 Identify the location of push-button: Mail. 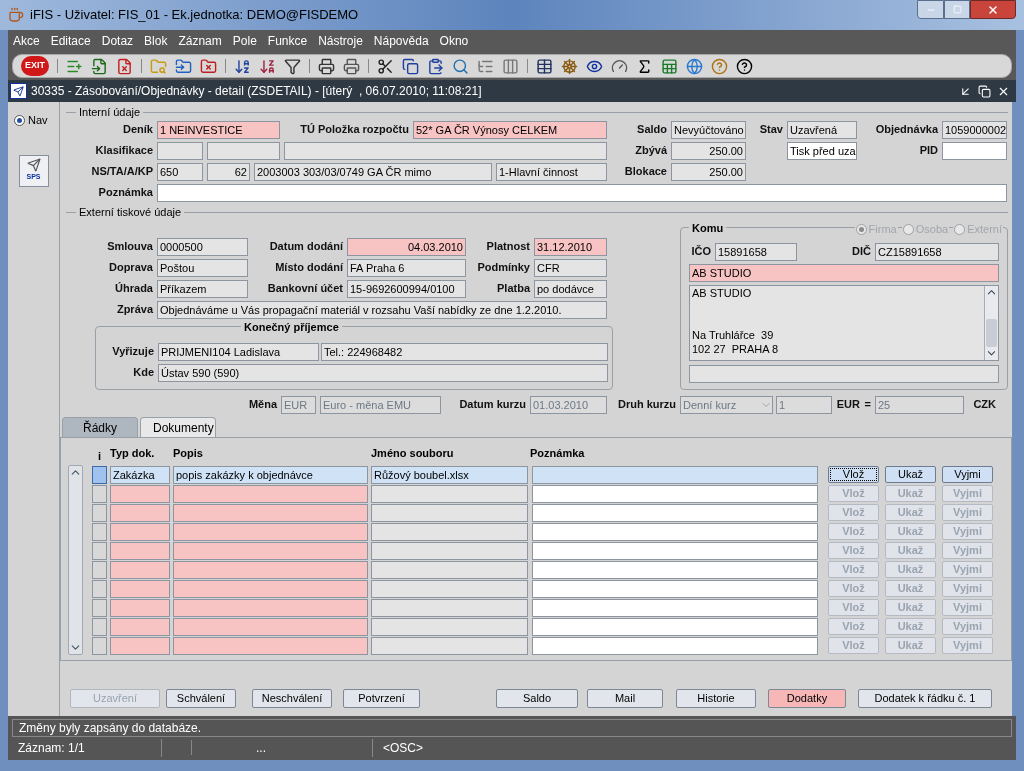
(625, 698).